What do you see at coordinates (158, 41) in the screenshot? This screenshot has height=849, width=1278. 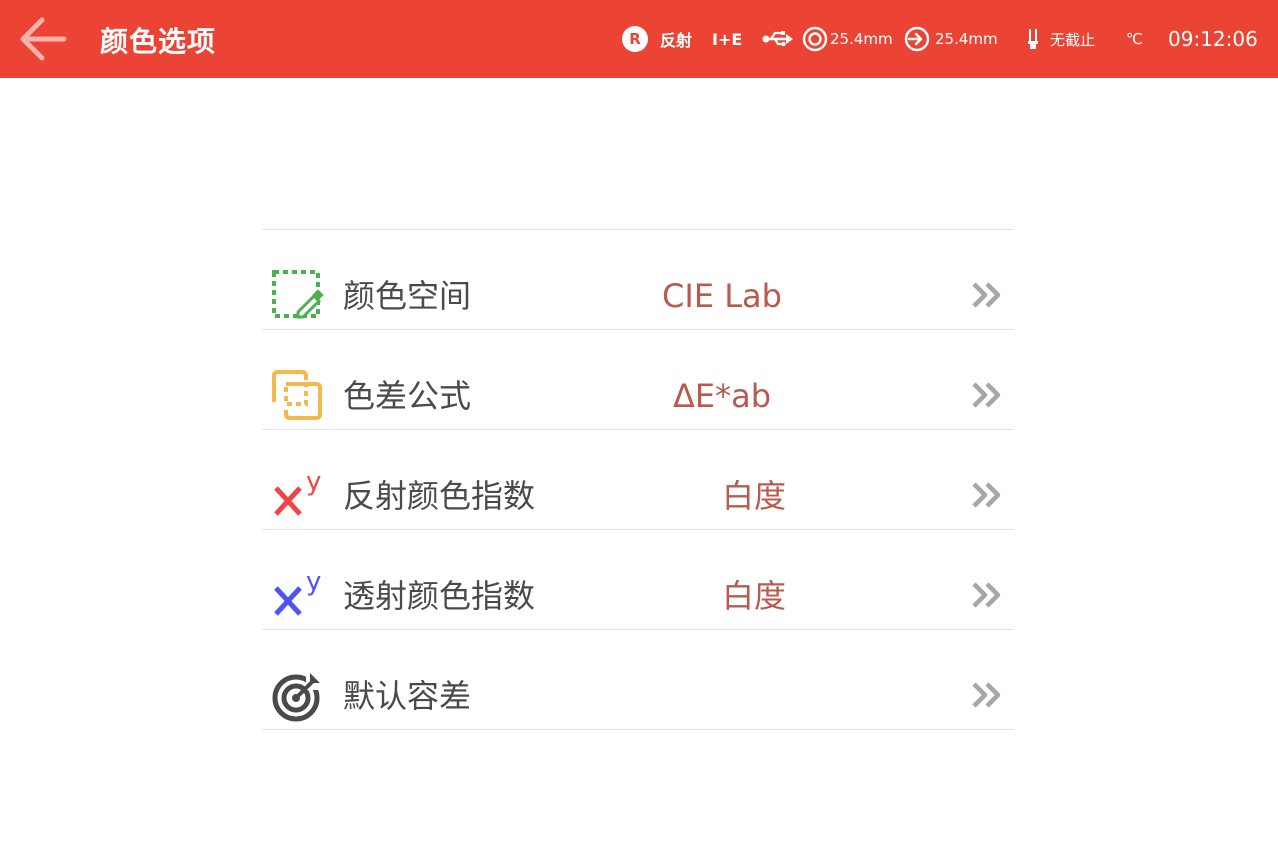 I see `page-title: 颜色选项` at bounding box center [158, 41].